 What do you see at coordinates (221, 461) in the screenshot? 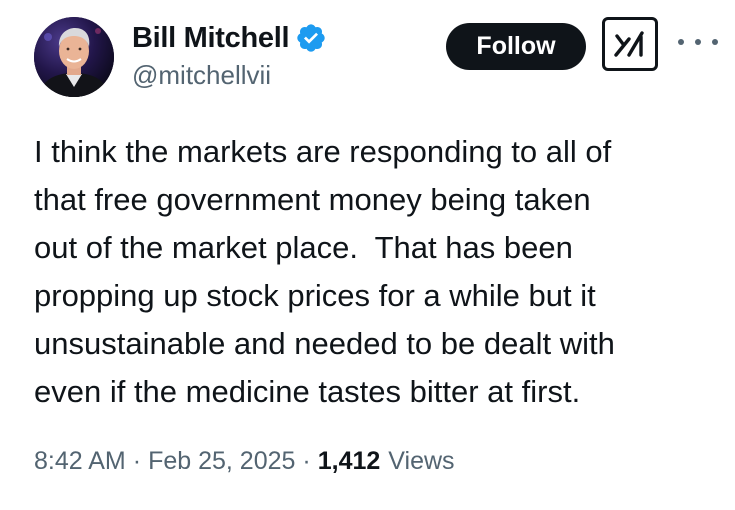
I see `tweet-date: Feb 25, 2025` at bounding box center [221, 461].